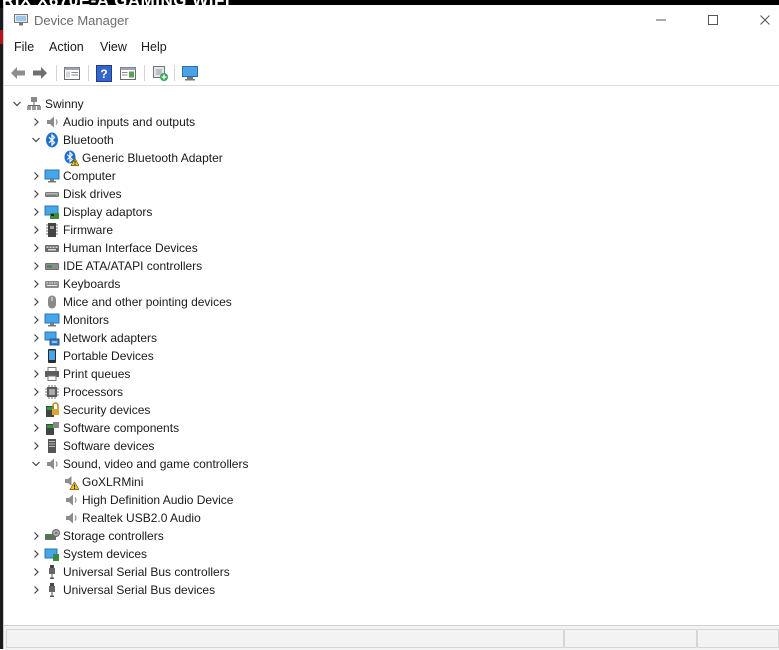  I want to click on menu-action: Action, so click(66, 47).